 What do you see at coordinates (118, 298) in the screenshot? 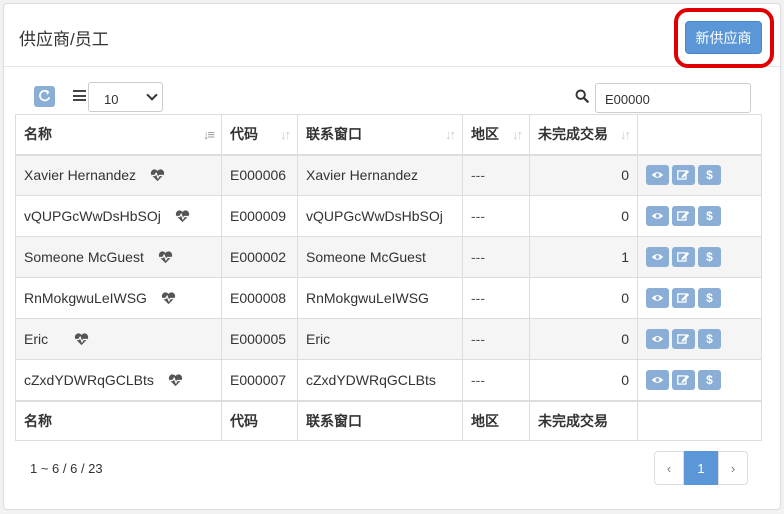
I see `cell-name: RnMokgwuLeIWSG` at bounding box center [118, 298].